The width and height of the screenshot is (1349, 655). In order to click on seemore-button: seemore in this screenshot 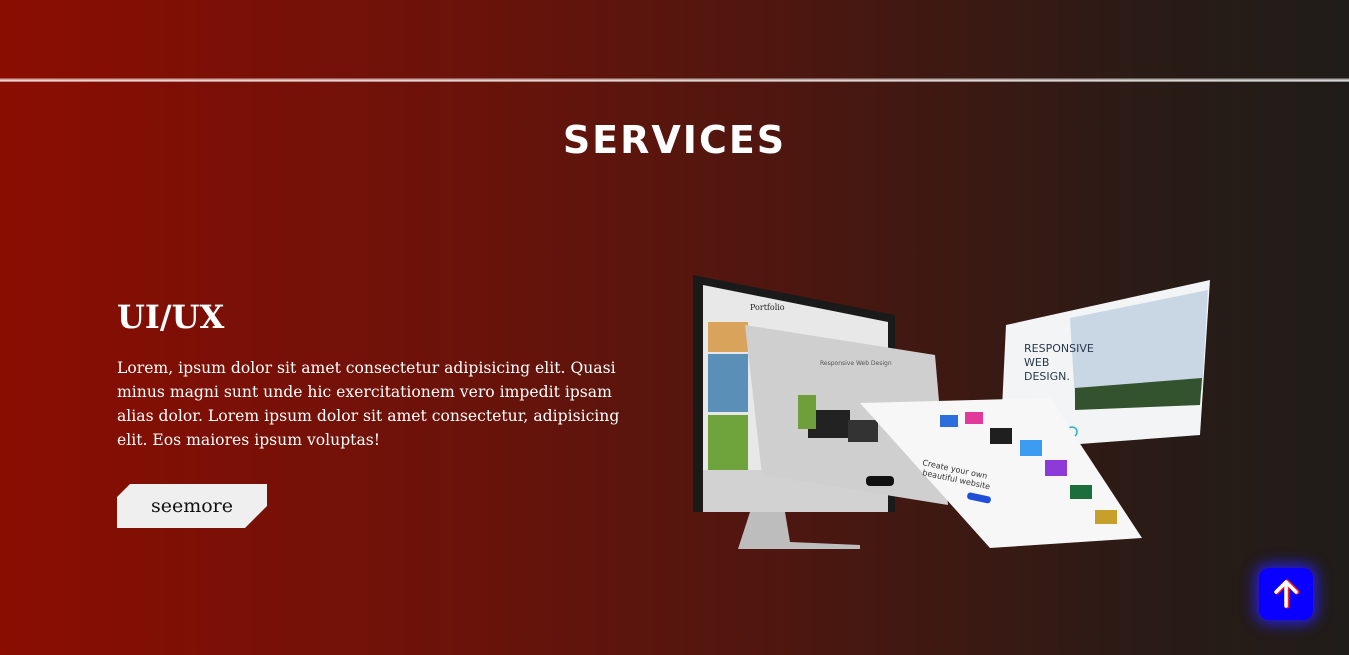, I will do `click(192, 506)`.